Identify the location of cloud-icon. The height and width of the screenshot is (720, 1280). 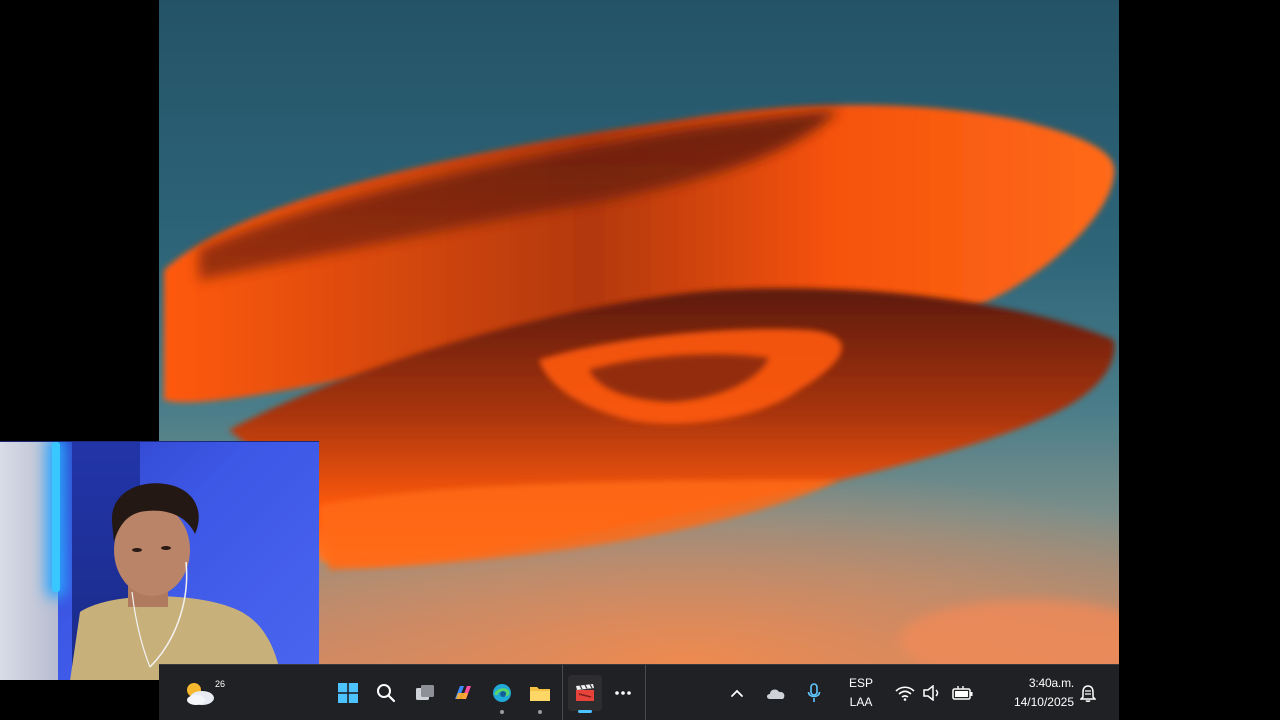
(776, 694).